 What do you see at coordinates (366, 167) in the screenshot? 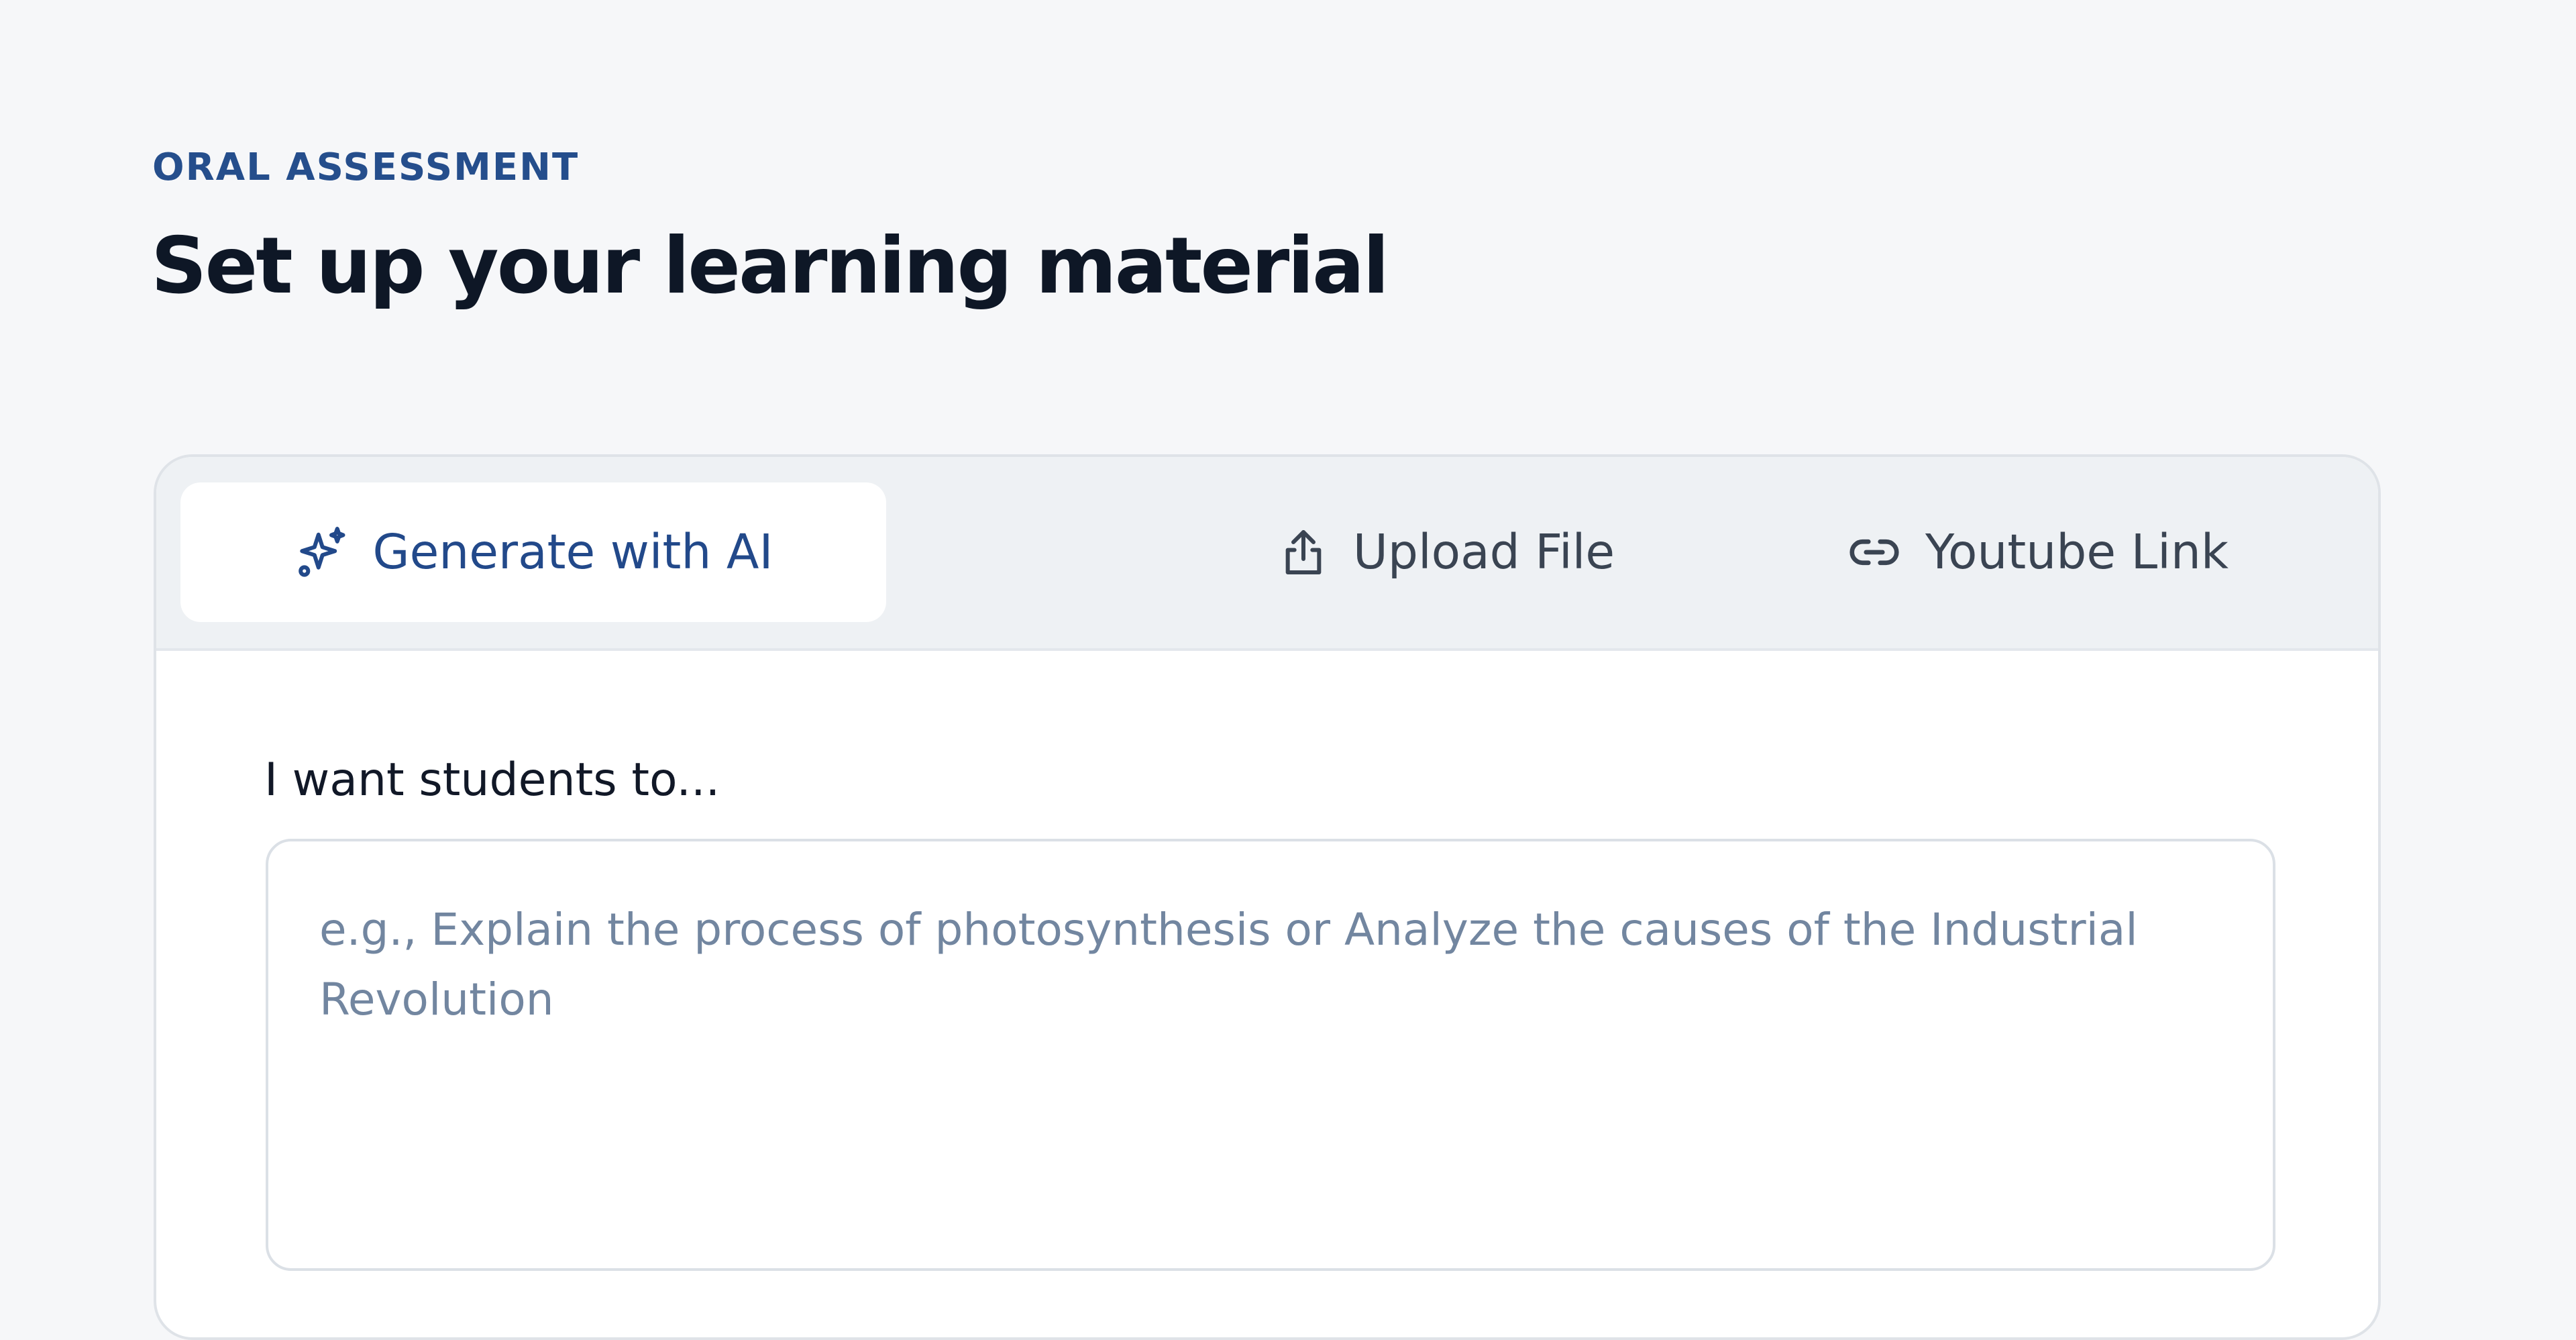
I see `section-eyebrow: ORAL ASSESSMENT` at bounding box center [366, 167].